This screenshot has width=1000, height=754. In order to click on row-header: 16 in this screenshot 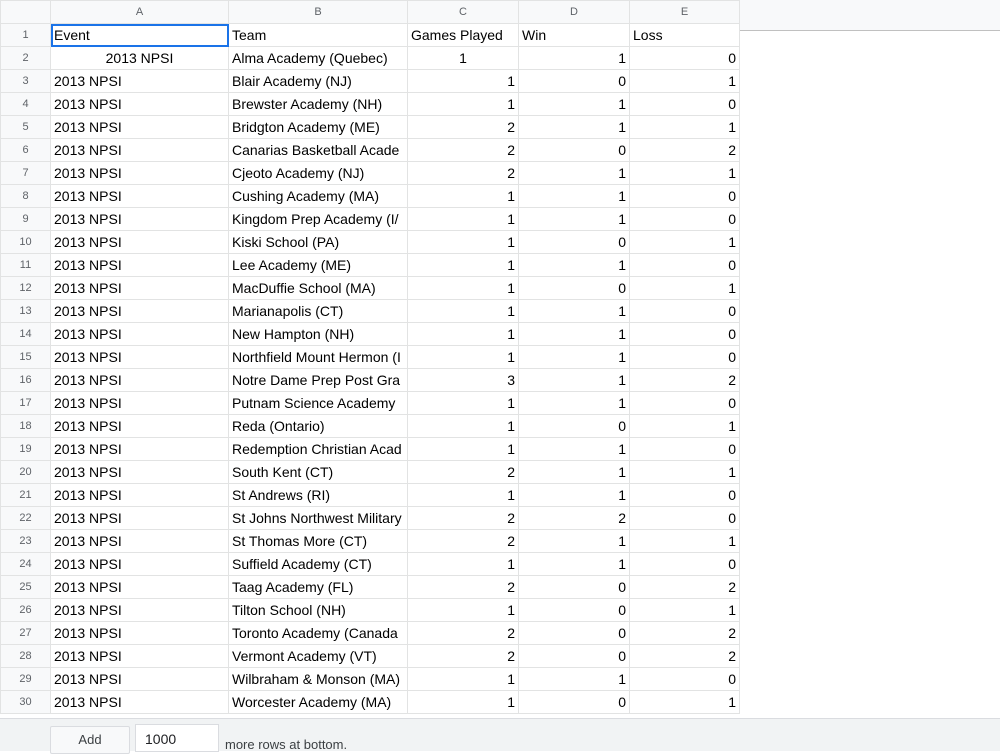, I will do `click(25, 380)`.